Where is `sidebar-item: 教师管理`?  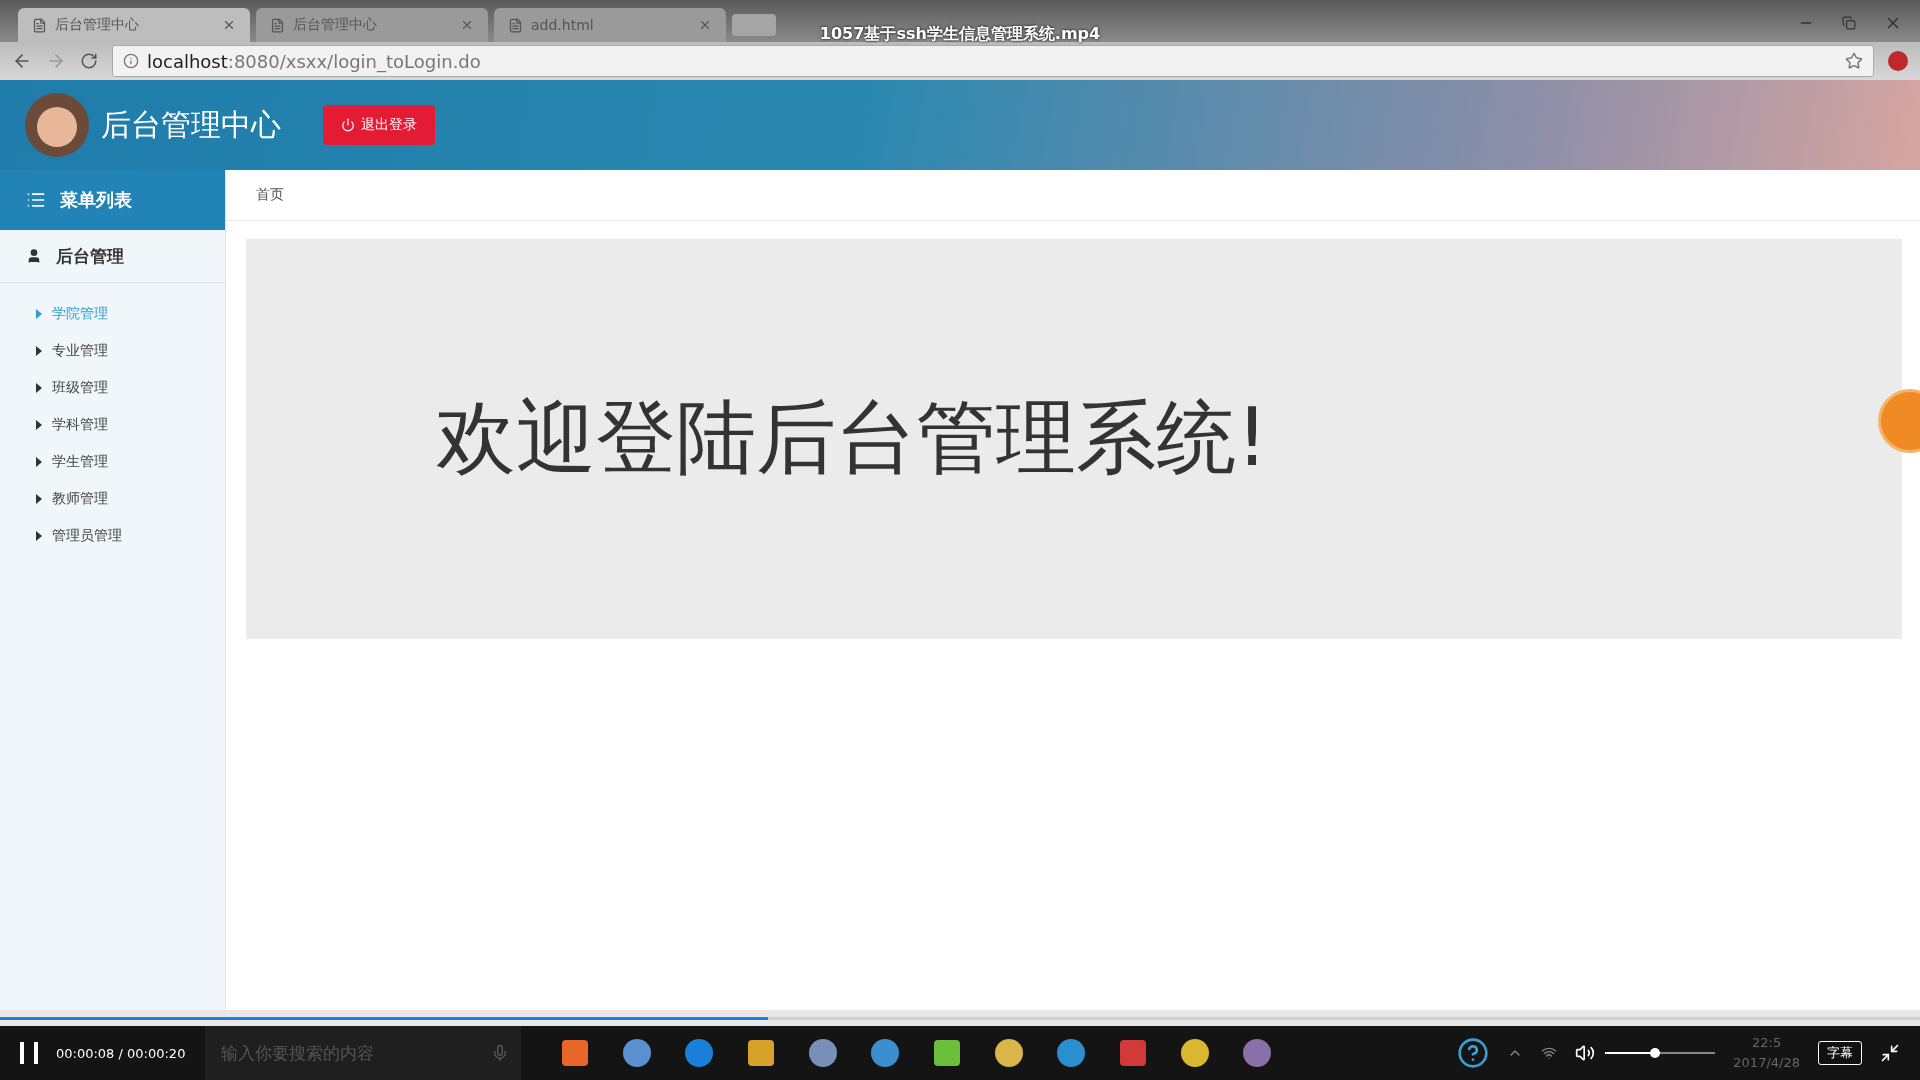 sidebar-item: 教师管理 is located at coordinates (112, 498).